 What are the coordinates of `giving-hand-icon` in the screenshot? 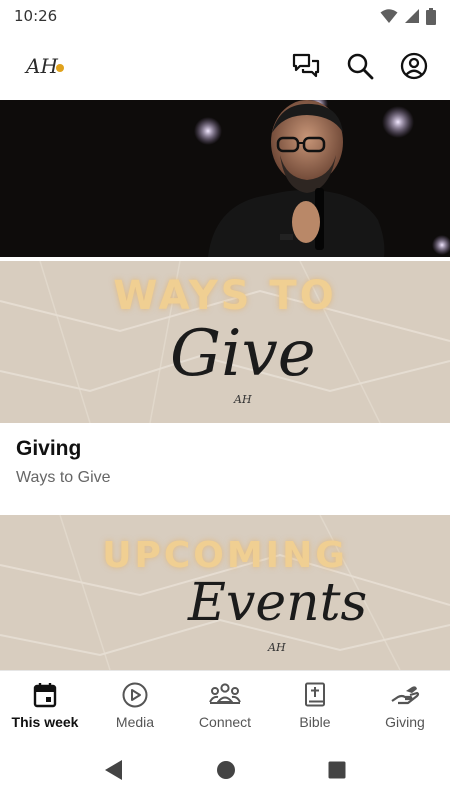 It's located at (405, 695).